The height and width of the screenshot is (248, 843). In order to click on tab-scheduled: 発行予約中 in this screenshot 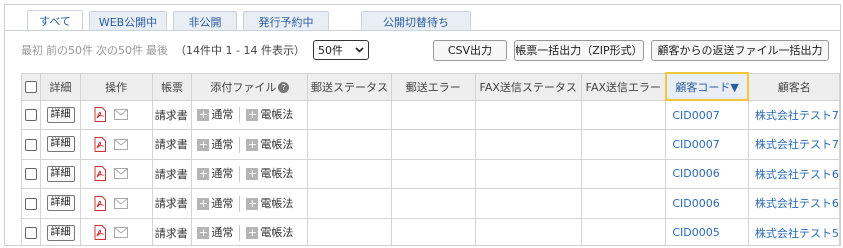, I will do `click(286, 21)`.